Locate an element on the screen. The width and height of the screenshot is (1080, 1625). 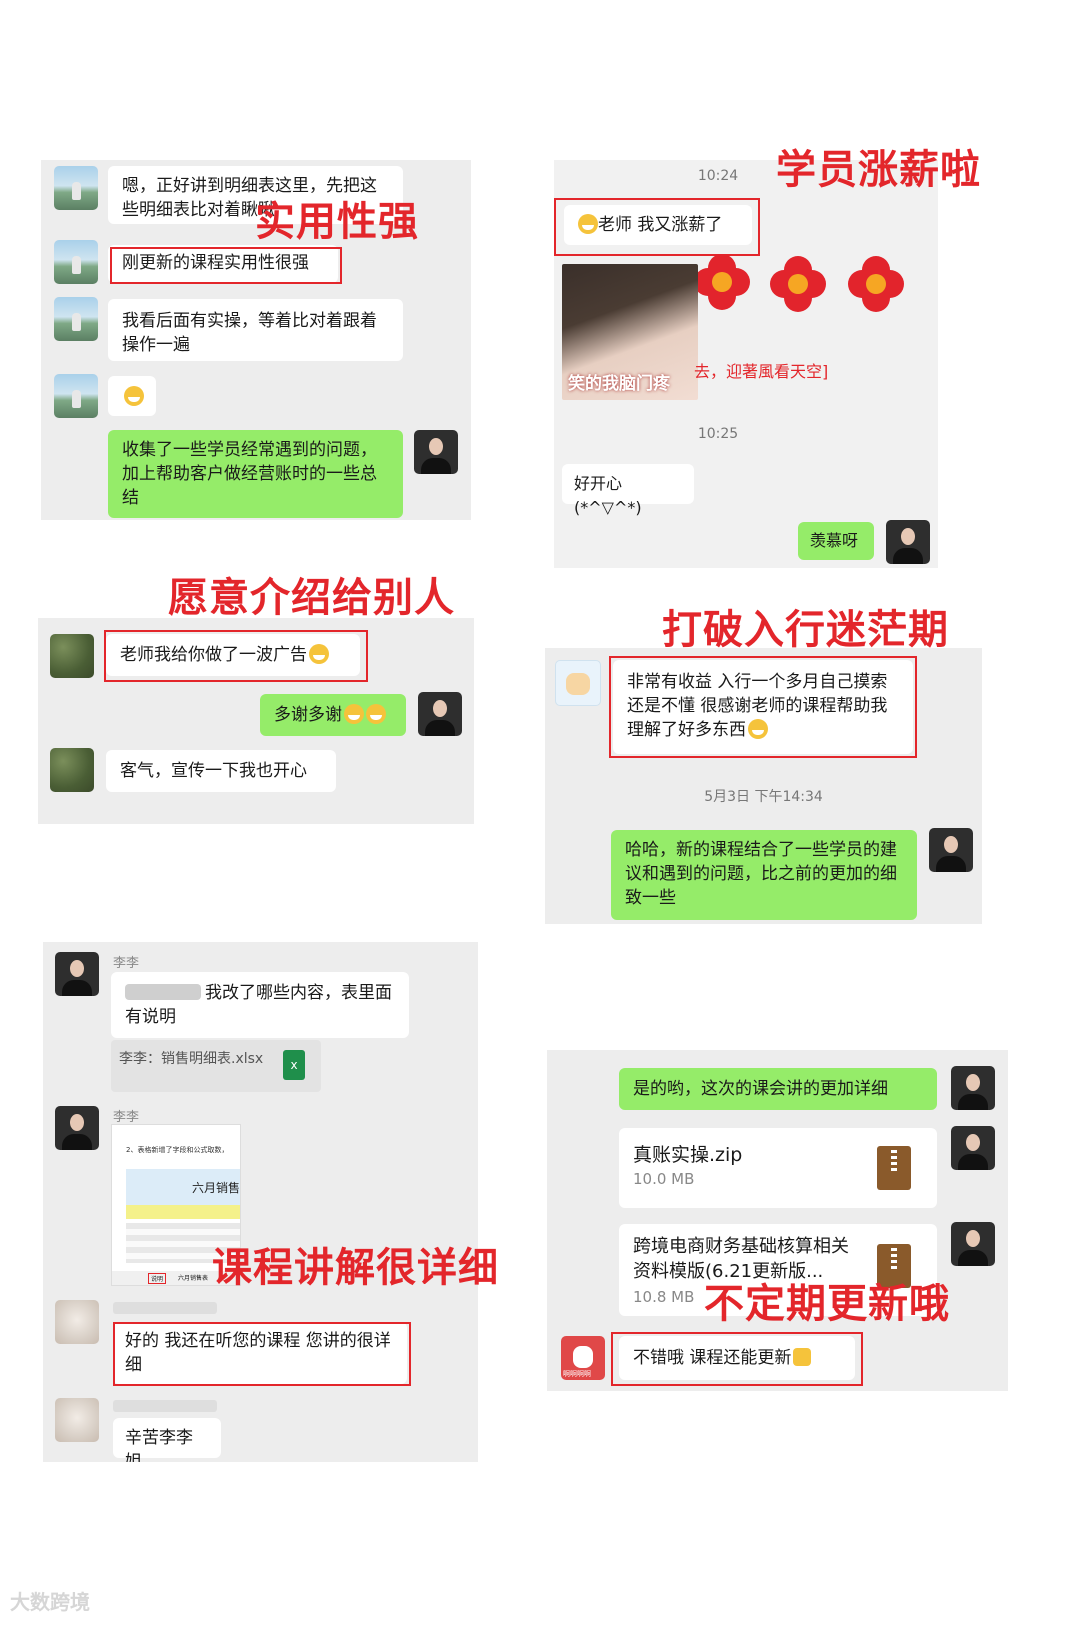
sheet-note: 2、表格新增了字段和公式取数， is located at coordinates (177, 1150).